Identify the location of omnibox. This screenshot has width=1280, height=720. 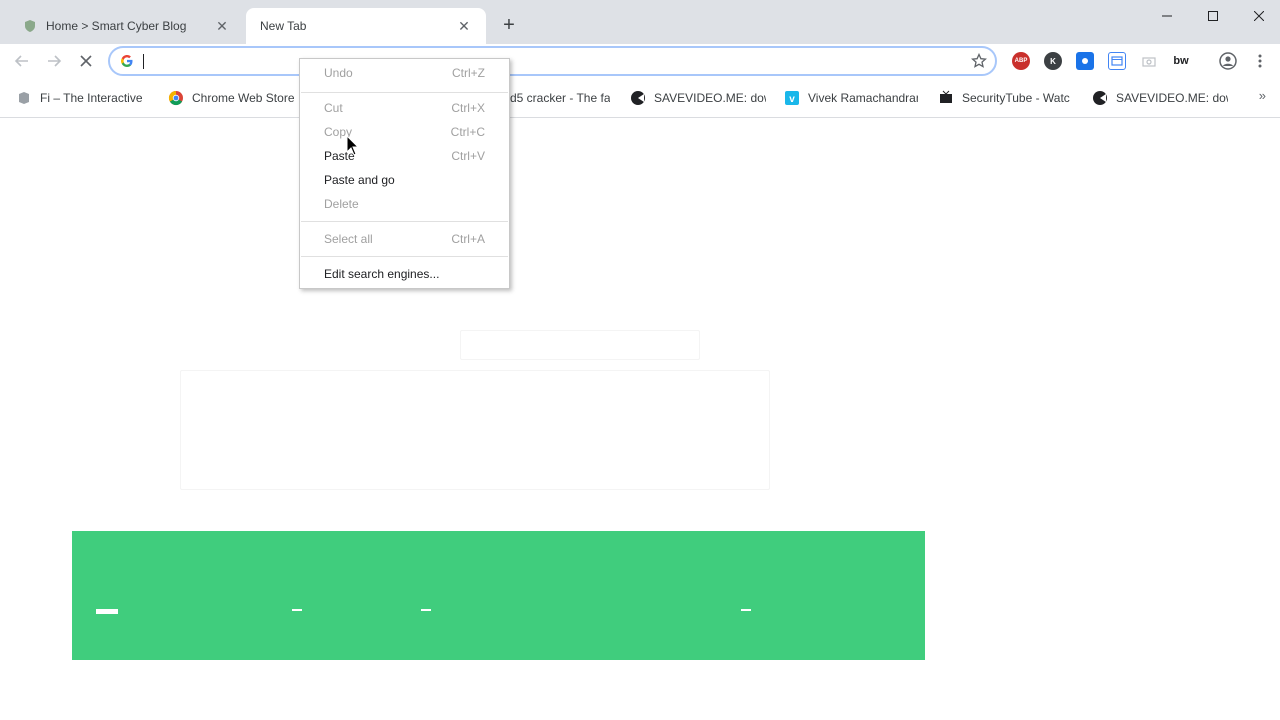
(552, 61).